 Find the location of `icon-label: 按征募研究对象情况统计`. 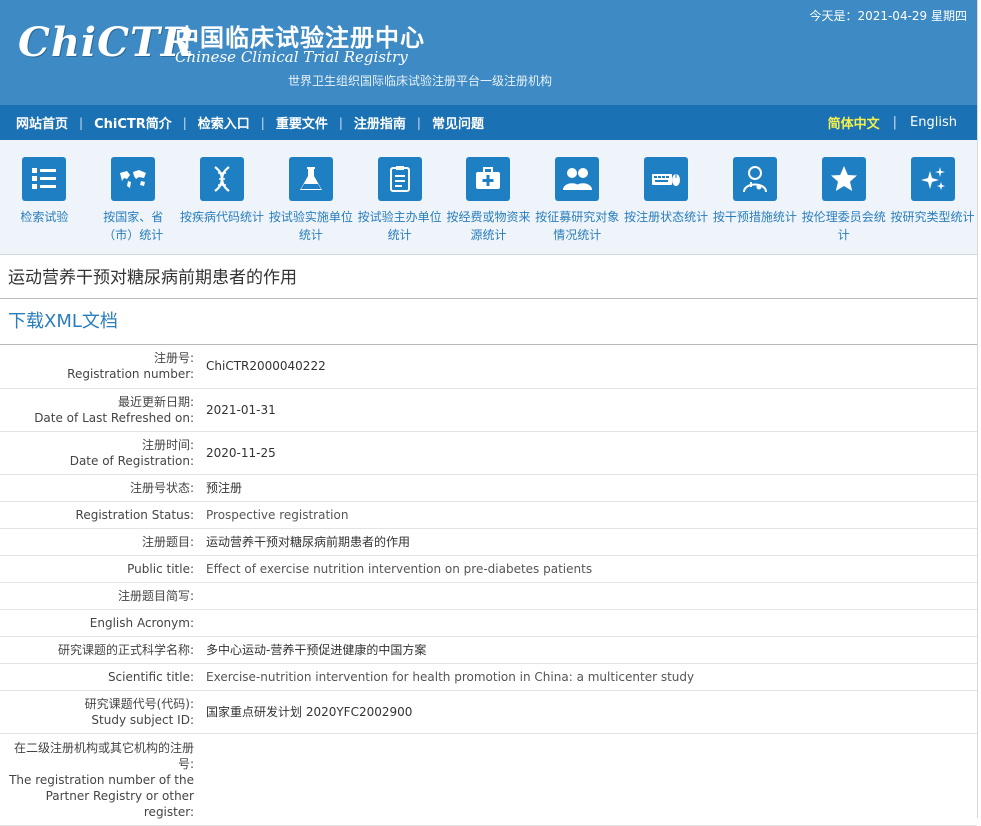

icon-label: 按征募研究对象情况统计 is located at coordinates (577, 226).